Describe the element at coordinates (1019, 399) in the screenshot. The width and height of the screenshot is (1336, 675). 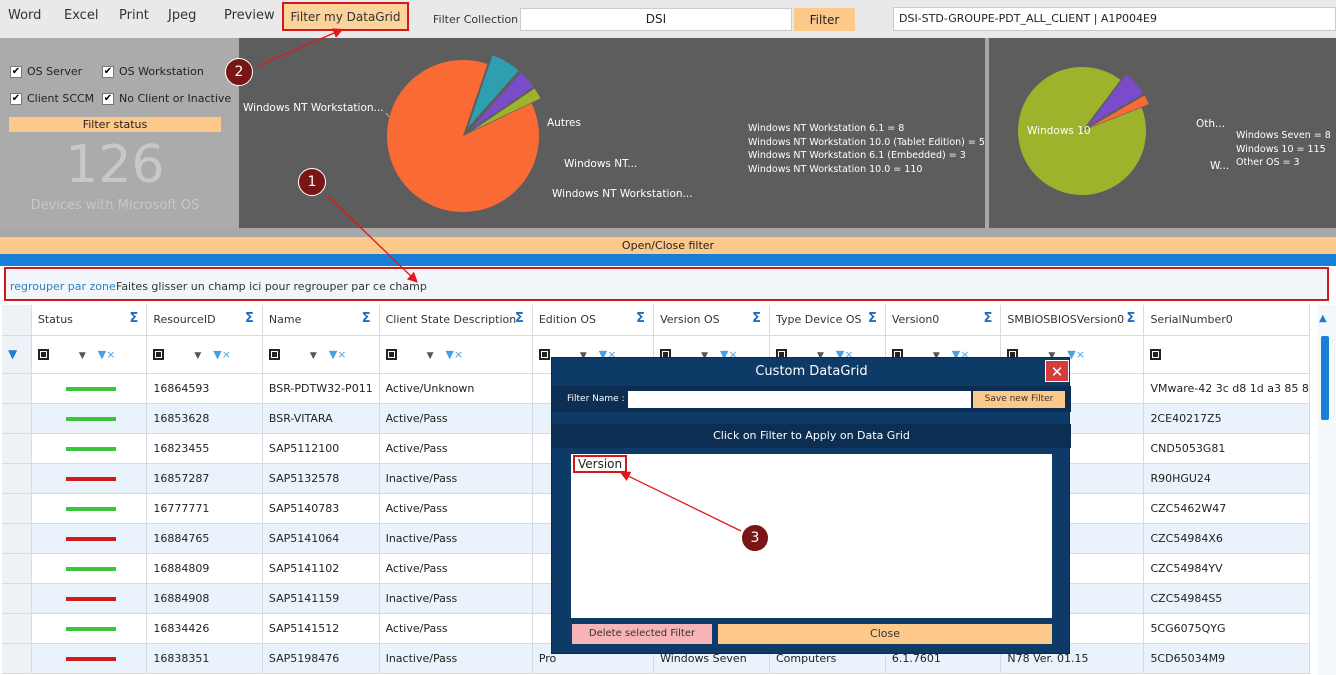
I see `save-new-filter-button: Save new Filter` at that location.